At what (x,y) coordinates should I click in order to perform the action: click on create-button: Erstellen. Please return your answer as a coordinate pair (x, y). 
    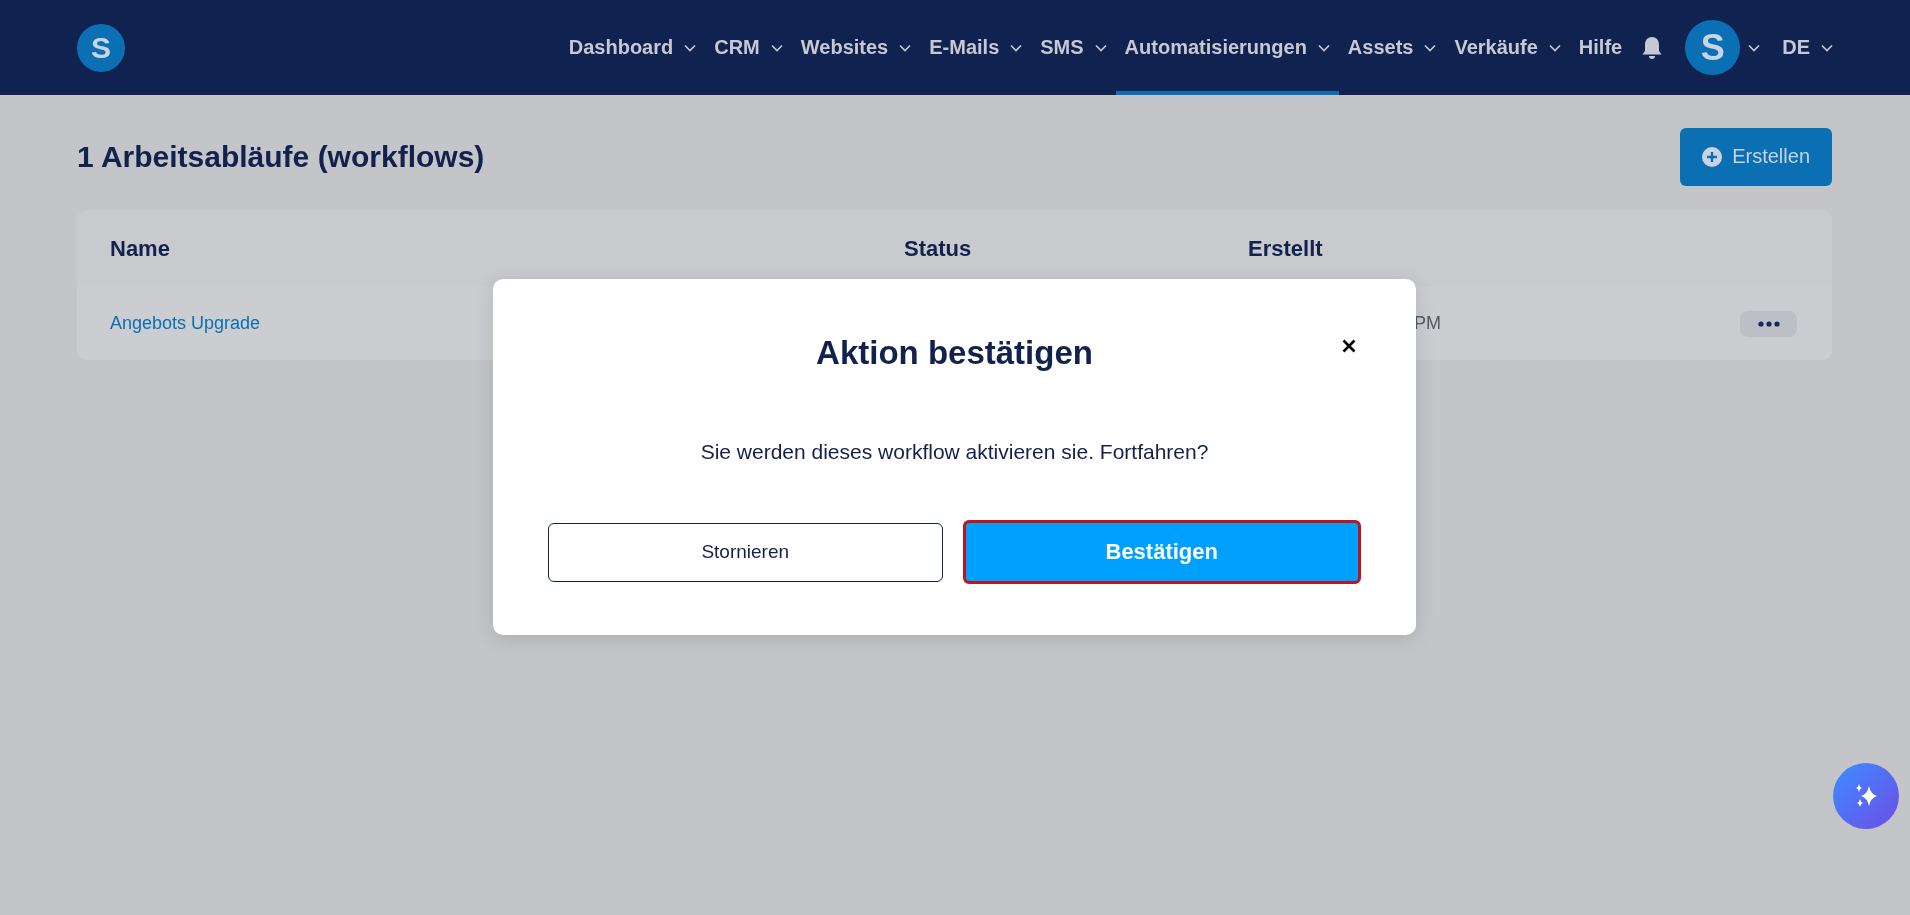
    Looking at the image, I should click on (1756, 156).